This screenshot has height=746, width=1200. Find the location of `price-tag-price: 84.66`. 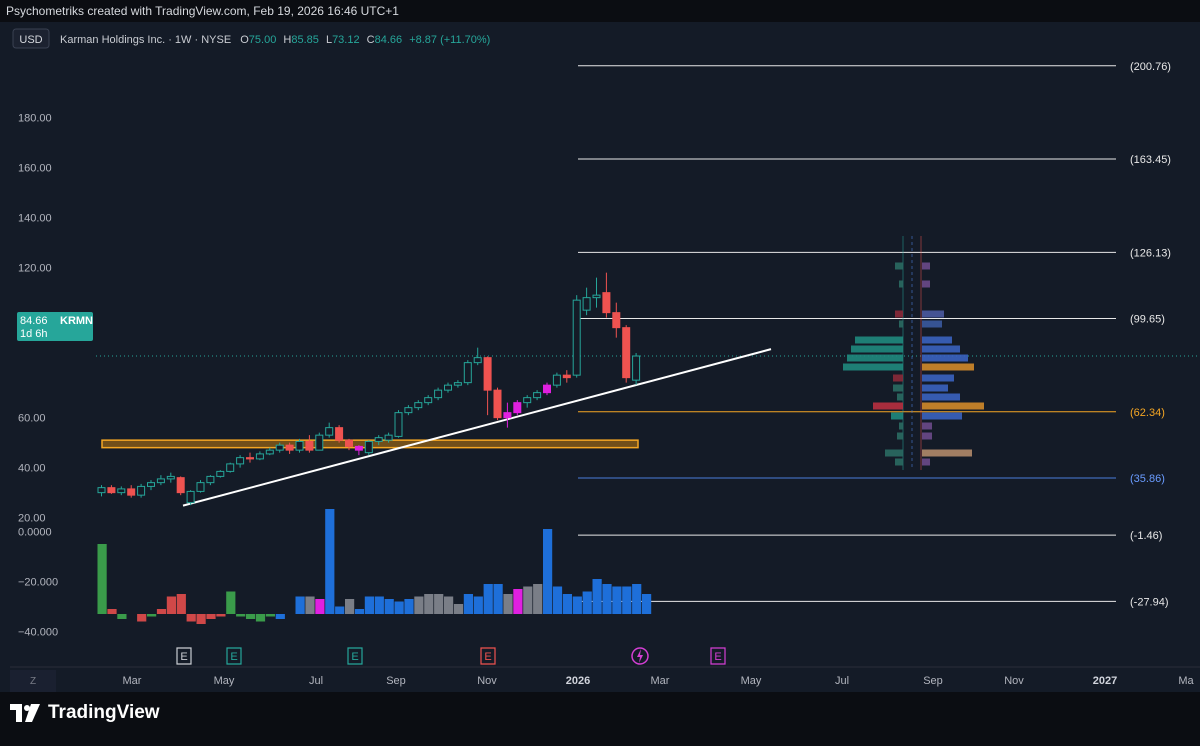

price-tag-price: 84.66 is located at coordinates (34, 321).